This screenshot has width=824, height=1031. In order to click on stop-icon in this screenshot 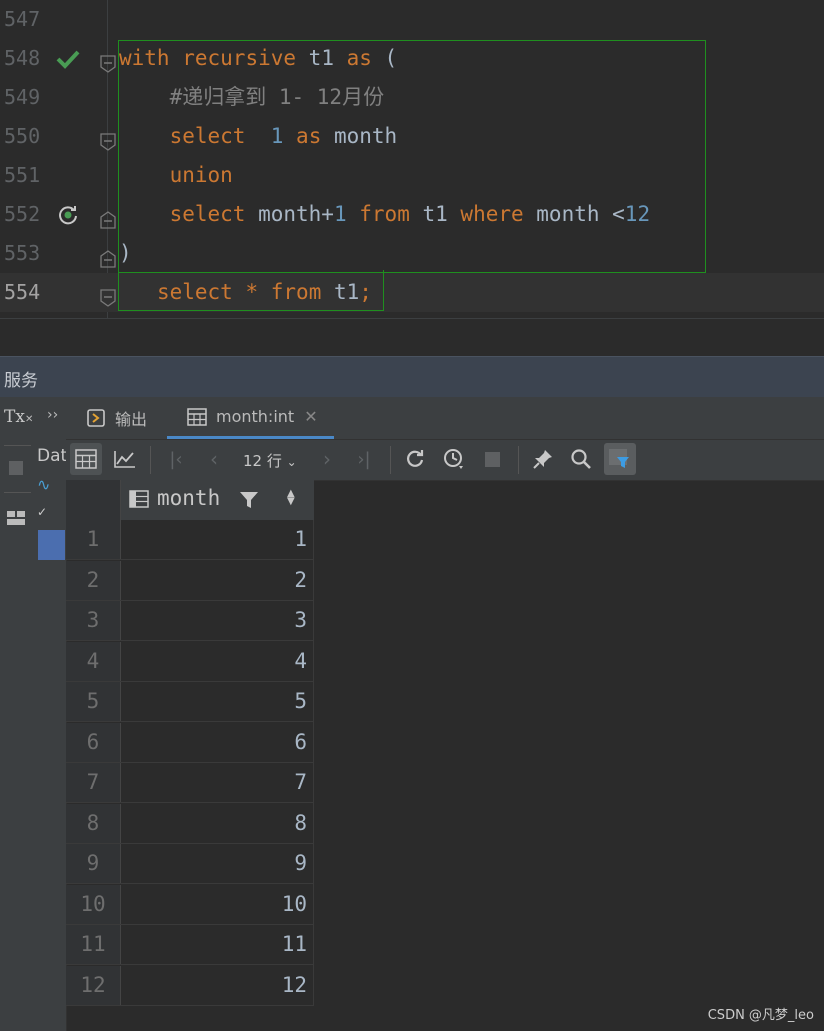, I will do `click(16, 468)`.